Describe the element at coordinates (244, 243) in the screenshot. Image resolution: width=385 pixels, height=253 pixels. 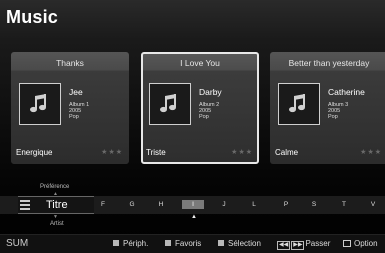
I see `select-label: Sélection` at that location.